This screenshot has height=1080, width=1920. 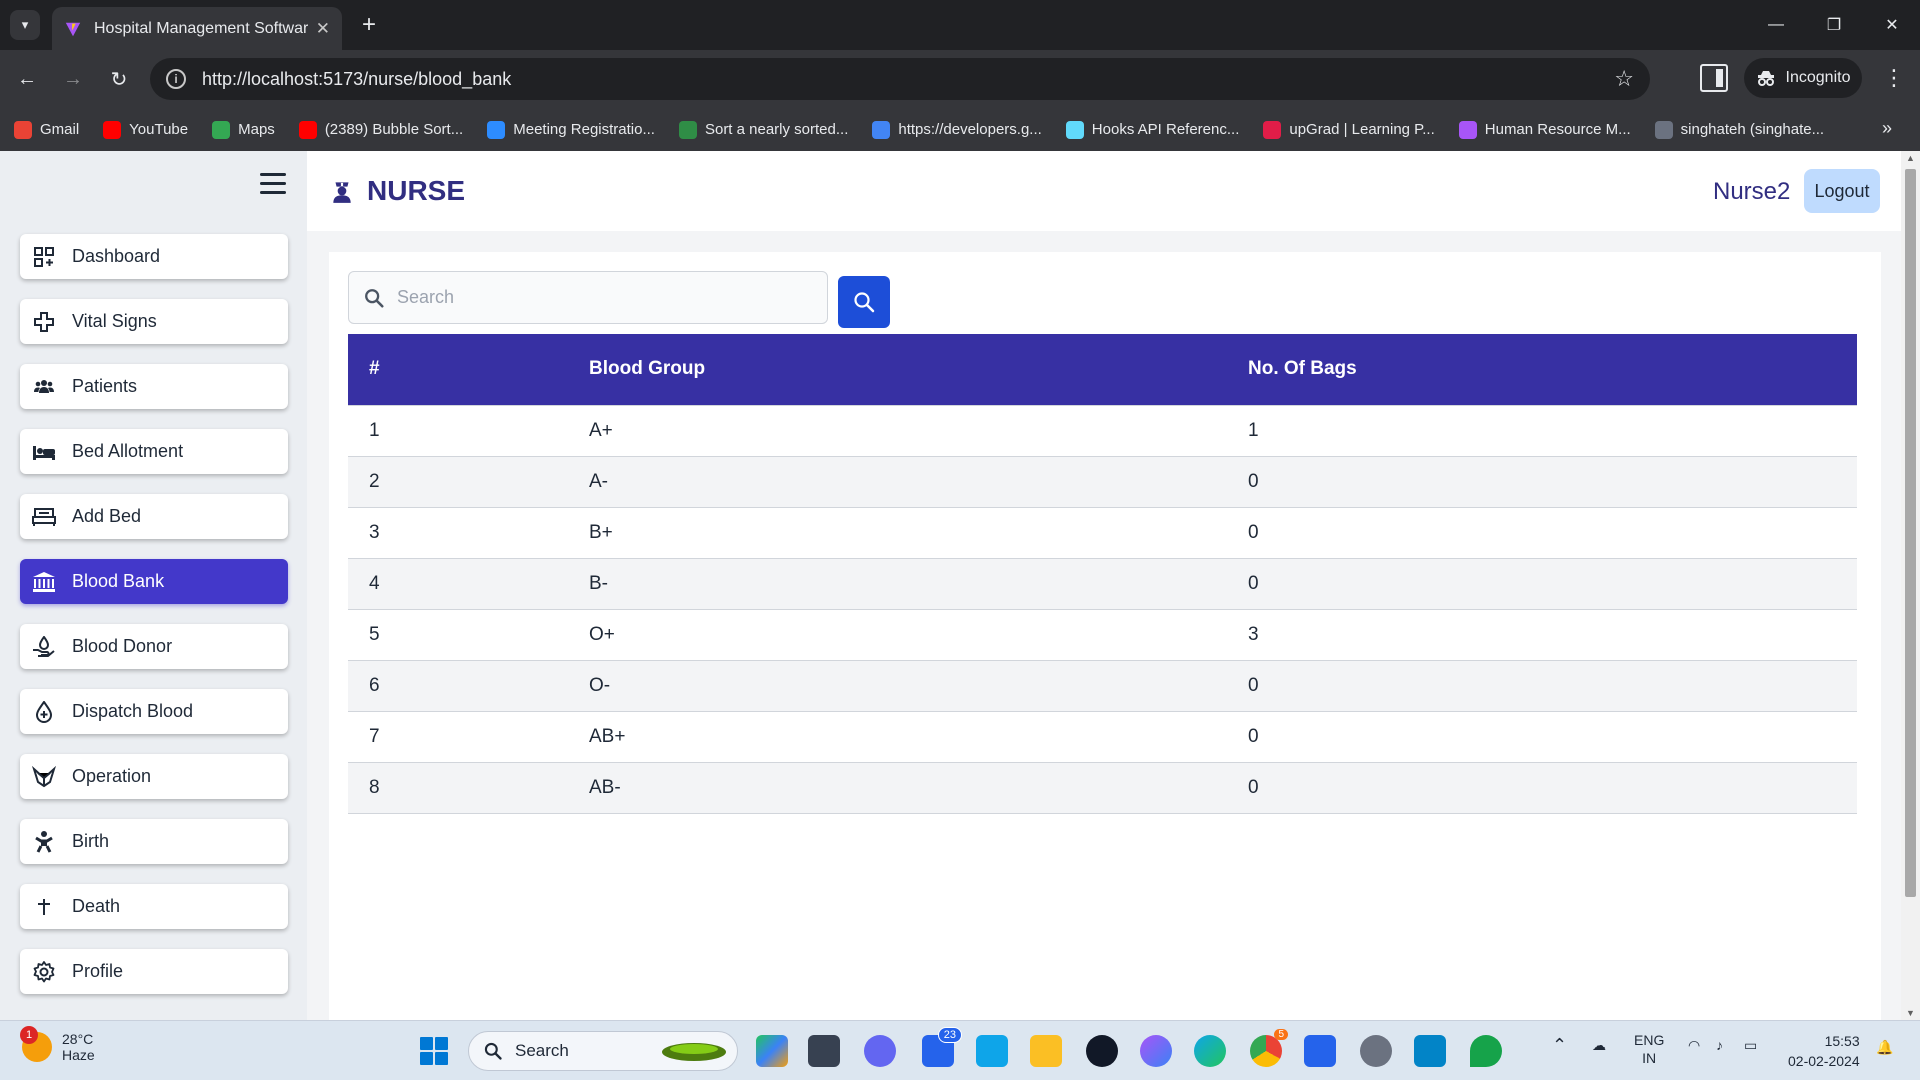 I want to click on browser-tab: Hospital Management Software ✕, so click(x=197, y=28).